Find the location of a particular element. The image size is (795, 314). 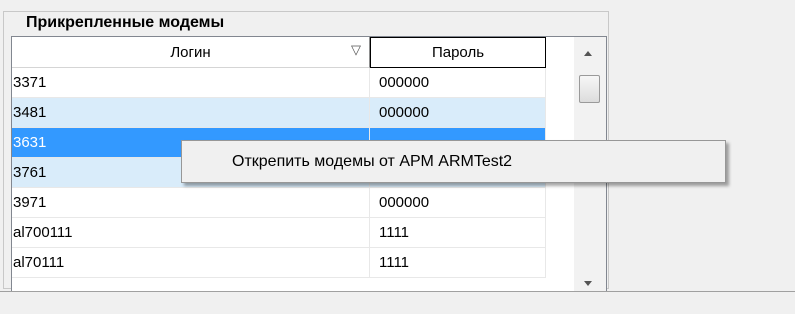

cell-login: 3971 is located at coordinates (191, 202).